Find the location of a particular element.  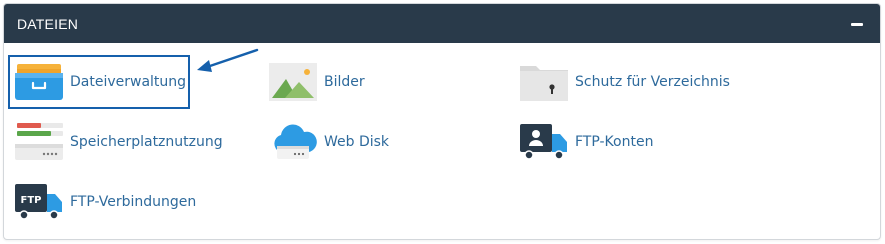

web-disk-cloud-icon is located at coordinates (293, 142).